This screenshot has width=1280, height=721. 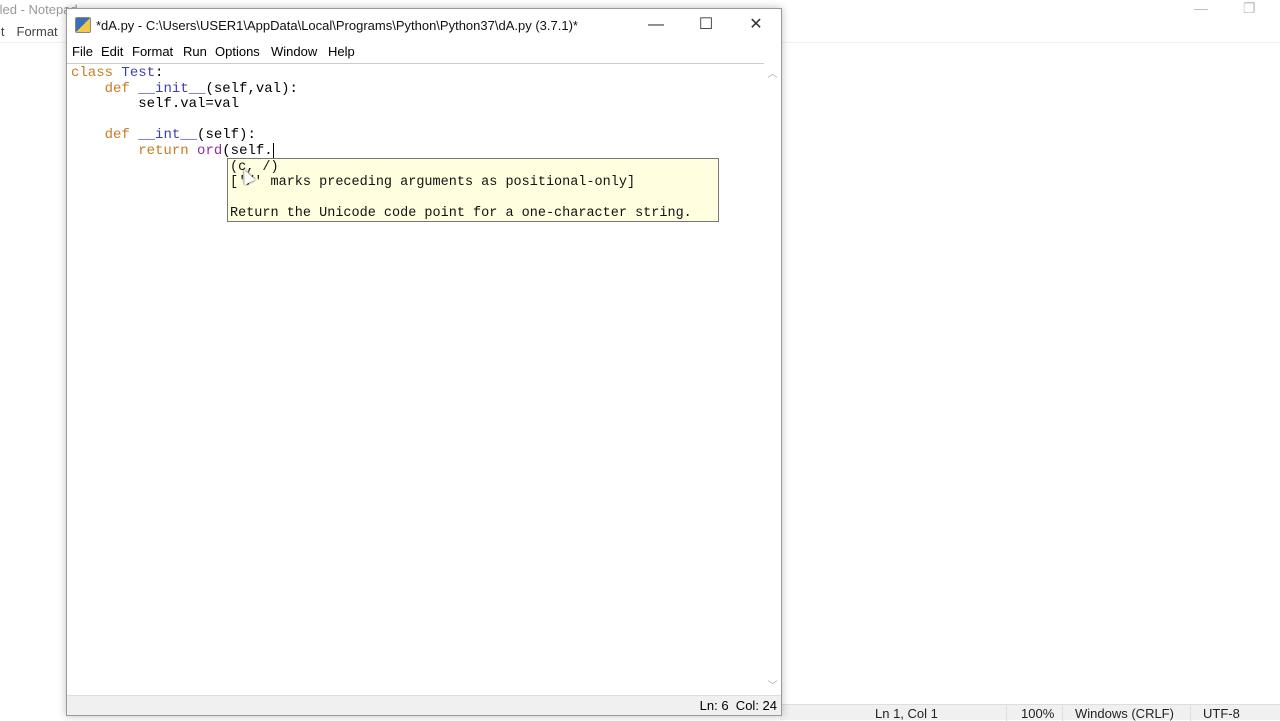 What do you see at coordinates (772, 378) in the screenshot?
I see `vertical-scrollbar: ︿ ﹀` at bounding box center [772, 378].